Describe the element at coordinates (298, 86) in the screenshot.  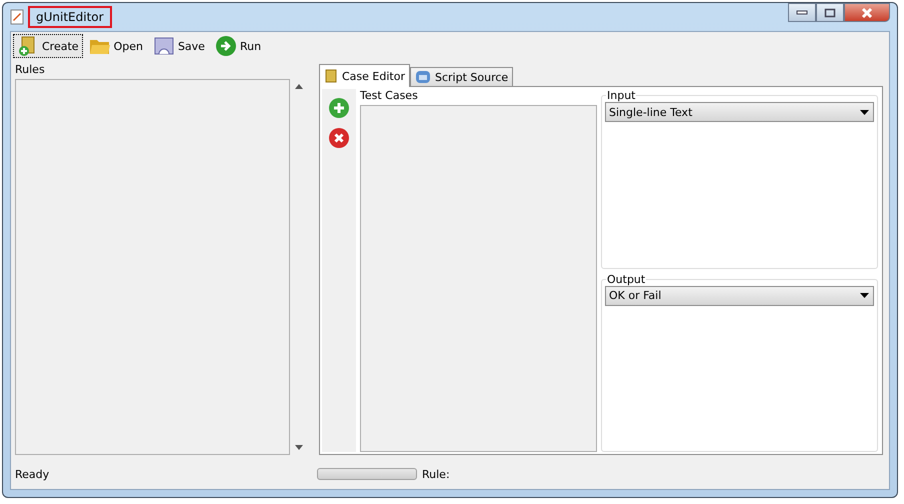
I see `scroll-up-icon` at that location.